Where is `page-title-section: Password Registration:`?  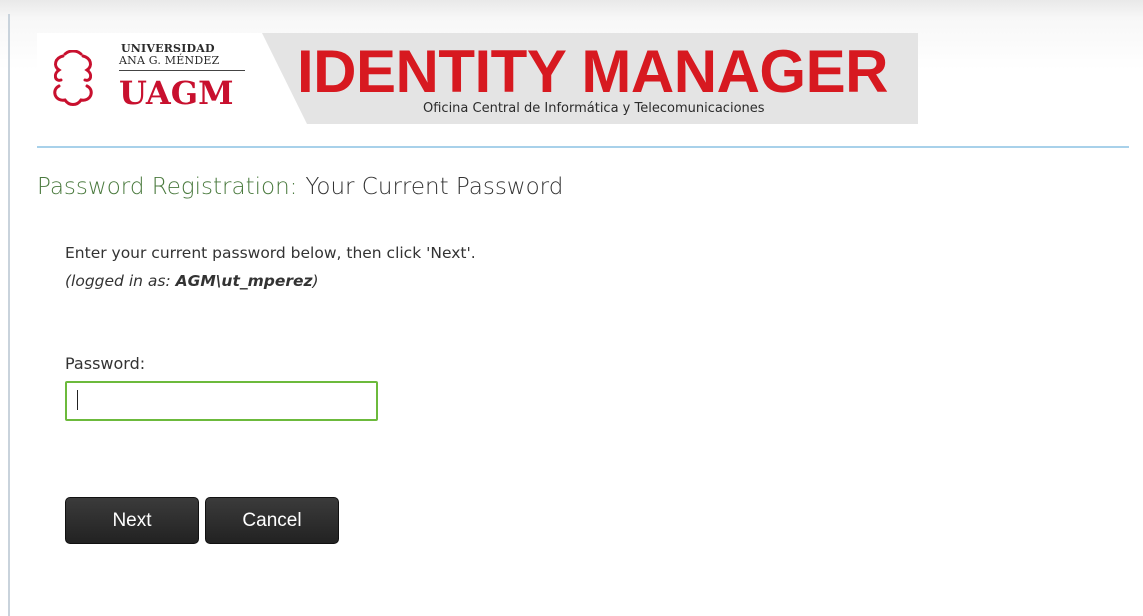 page-title-section: Password Registration: is located at coordinates (167, 187).